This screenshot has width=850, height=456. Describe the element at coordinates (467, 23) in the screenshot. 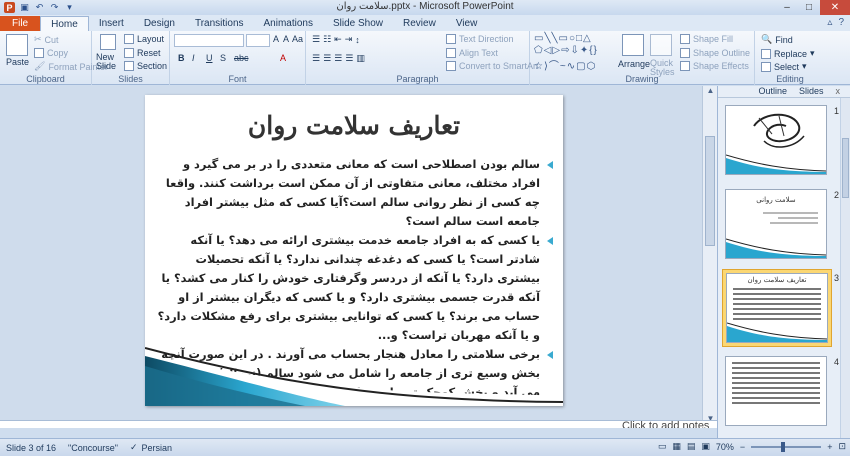

I see `tab-view: View` at that location.